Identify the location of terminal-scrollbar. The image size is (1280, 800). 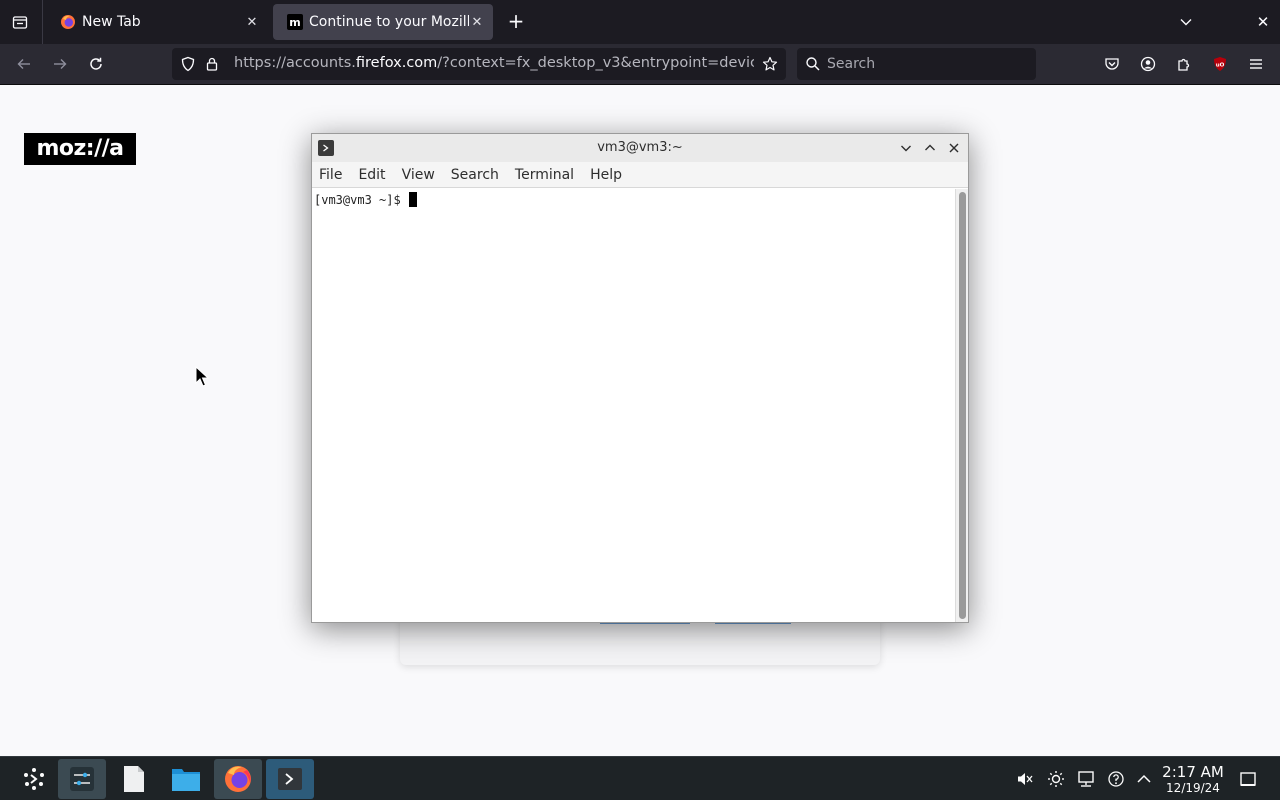
(961, 405).